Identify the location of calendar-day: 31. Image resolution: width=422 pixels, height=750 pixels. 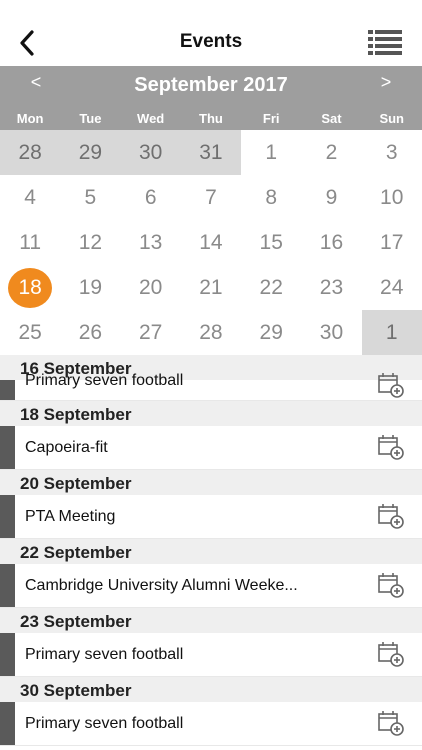
(211, 152).